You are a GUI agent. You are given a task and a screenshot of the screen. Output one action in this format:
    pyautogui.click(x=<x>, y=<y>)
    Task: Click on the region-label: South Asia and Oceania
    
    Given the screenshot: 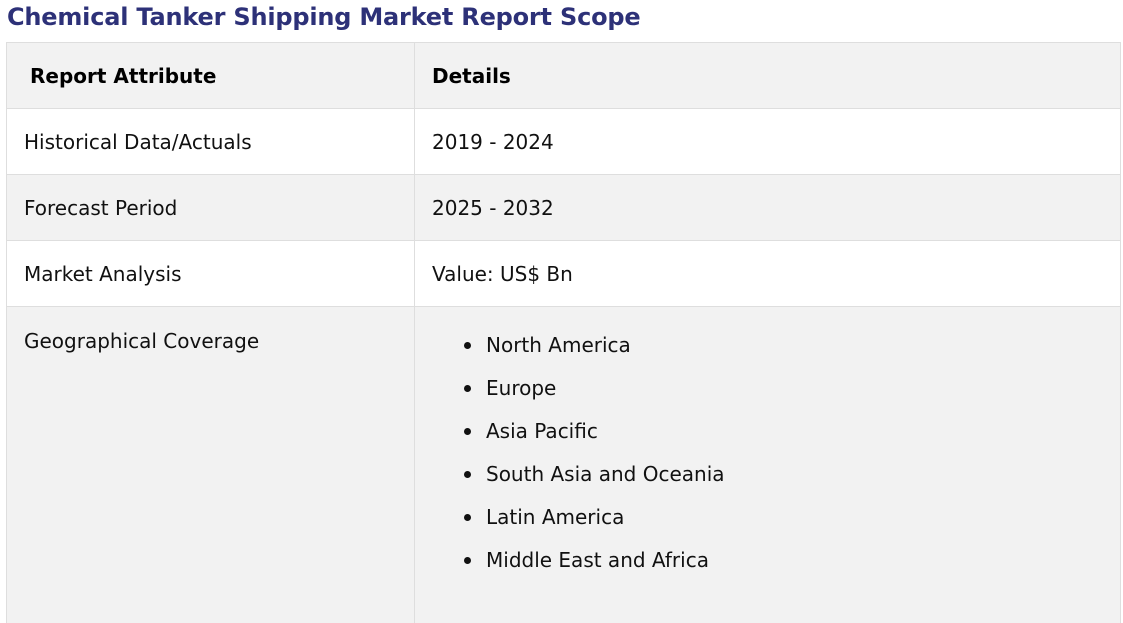 What is the action you would take?
    pyautogui.click(x=605, y=474)
    